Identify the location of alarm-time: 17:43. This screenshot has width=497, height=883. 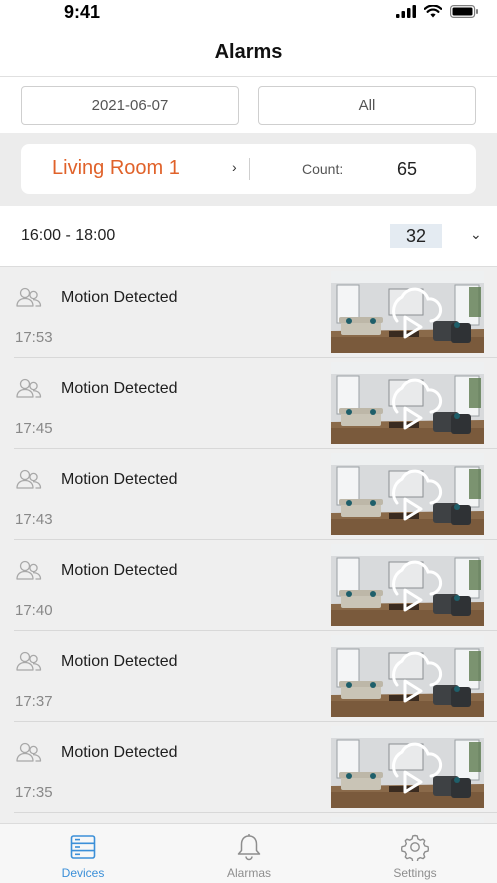
(34, 519).